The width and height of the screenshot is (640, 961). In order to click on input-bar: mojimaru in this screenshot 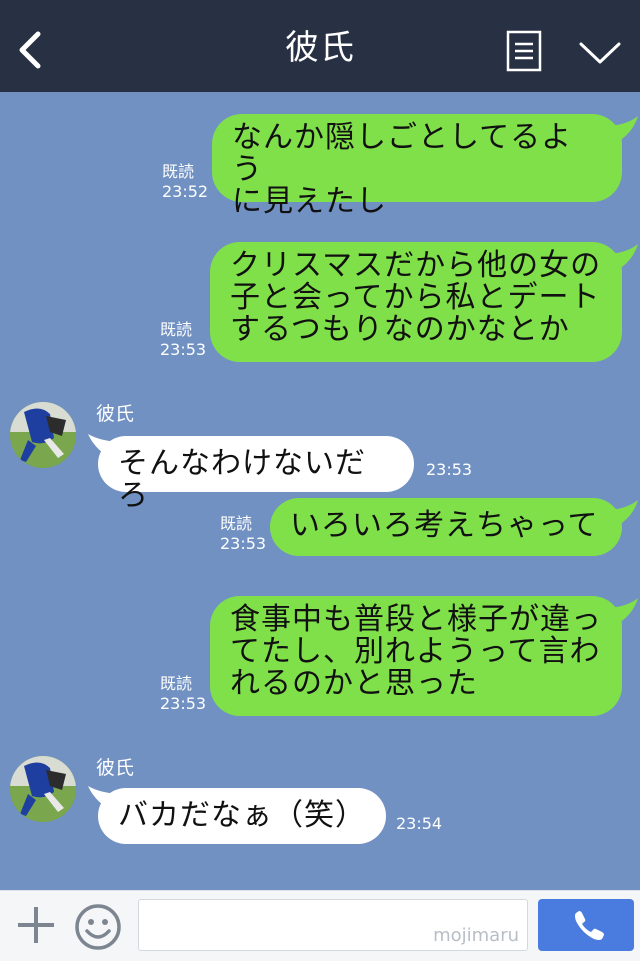, I will do `click(320, 925)`.